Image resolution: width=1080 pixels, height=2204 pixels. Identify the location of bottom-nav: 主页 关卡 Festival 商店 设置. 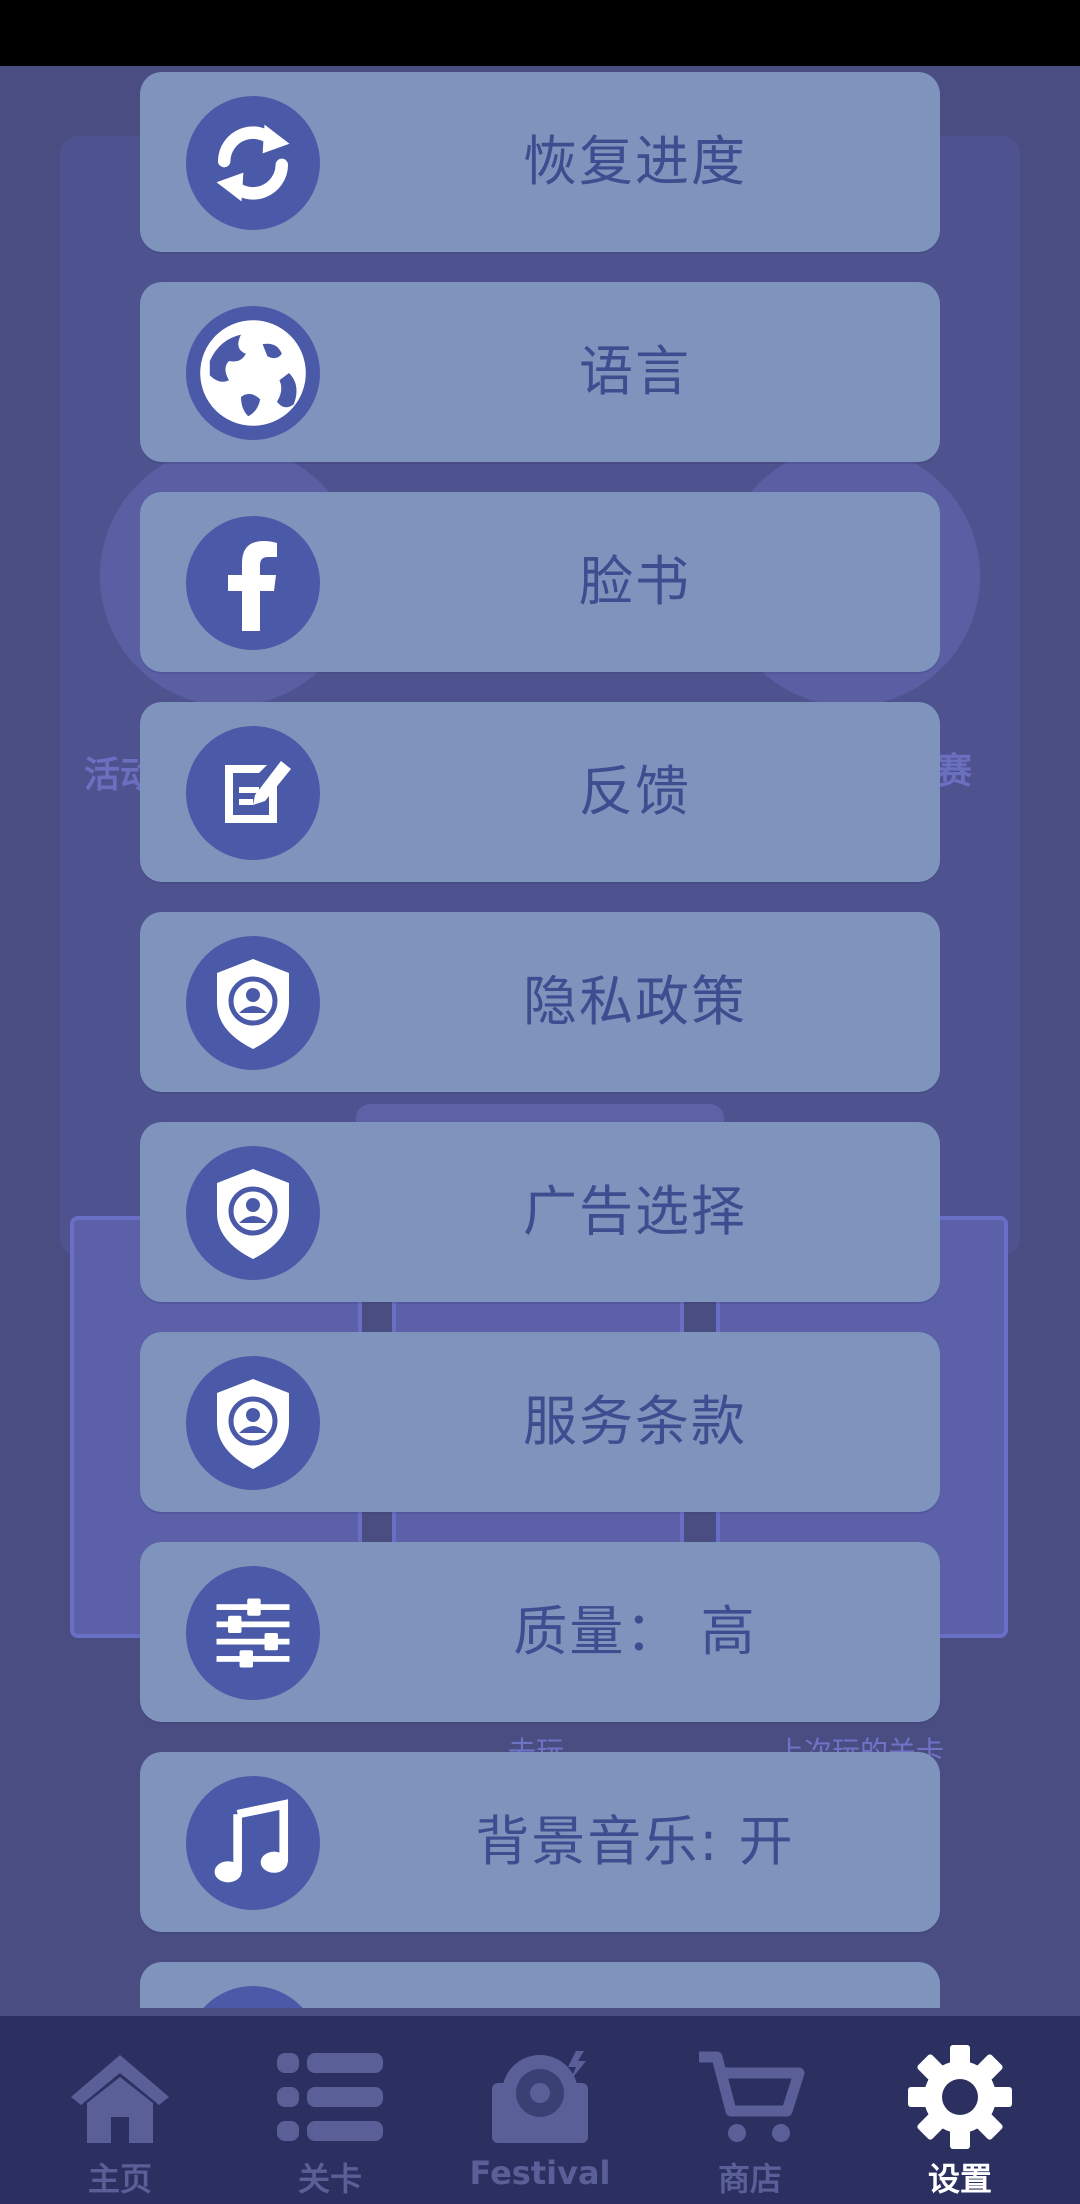
(540, 2110).